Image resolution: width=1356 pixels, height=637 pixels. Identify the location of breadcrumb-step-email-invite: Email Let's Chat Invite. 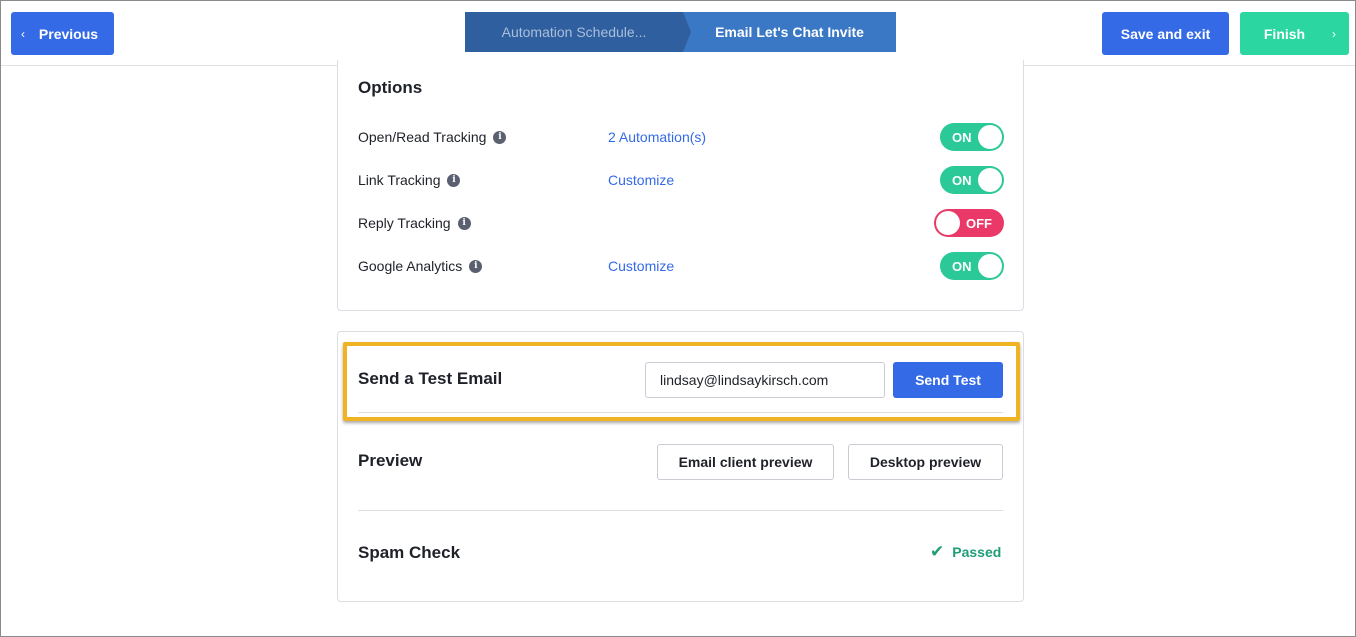
(789, 32).